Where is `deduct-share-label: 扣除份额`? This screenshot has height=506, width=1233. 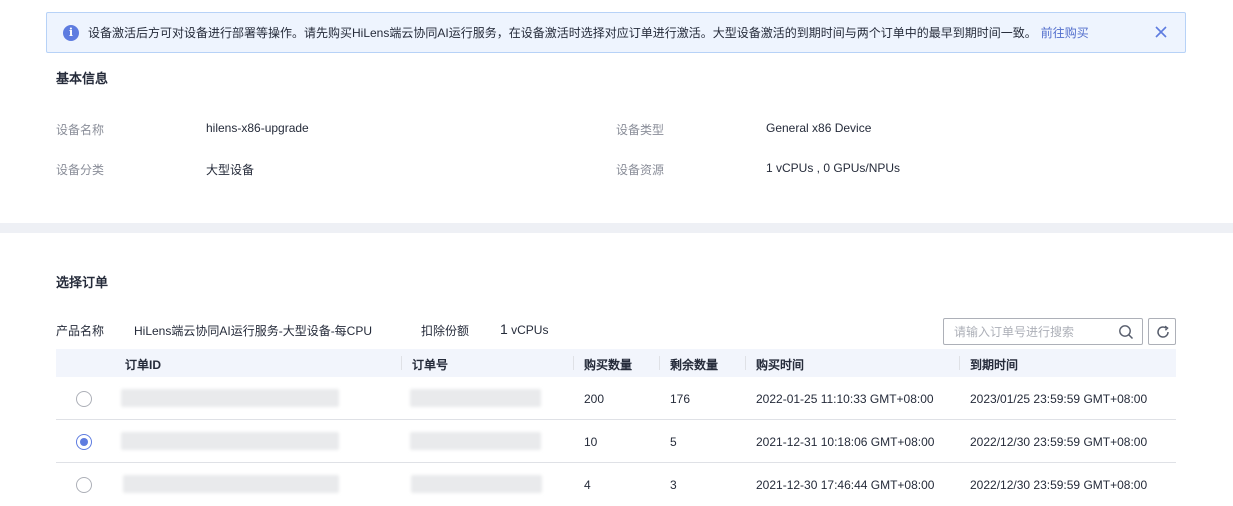 deduct-share-label: 扣除份额 is located at coordinates (445, 331).